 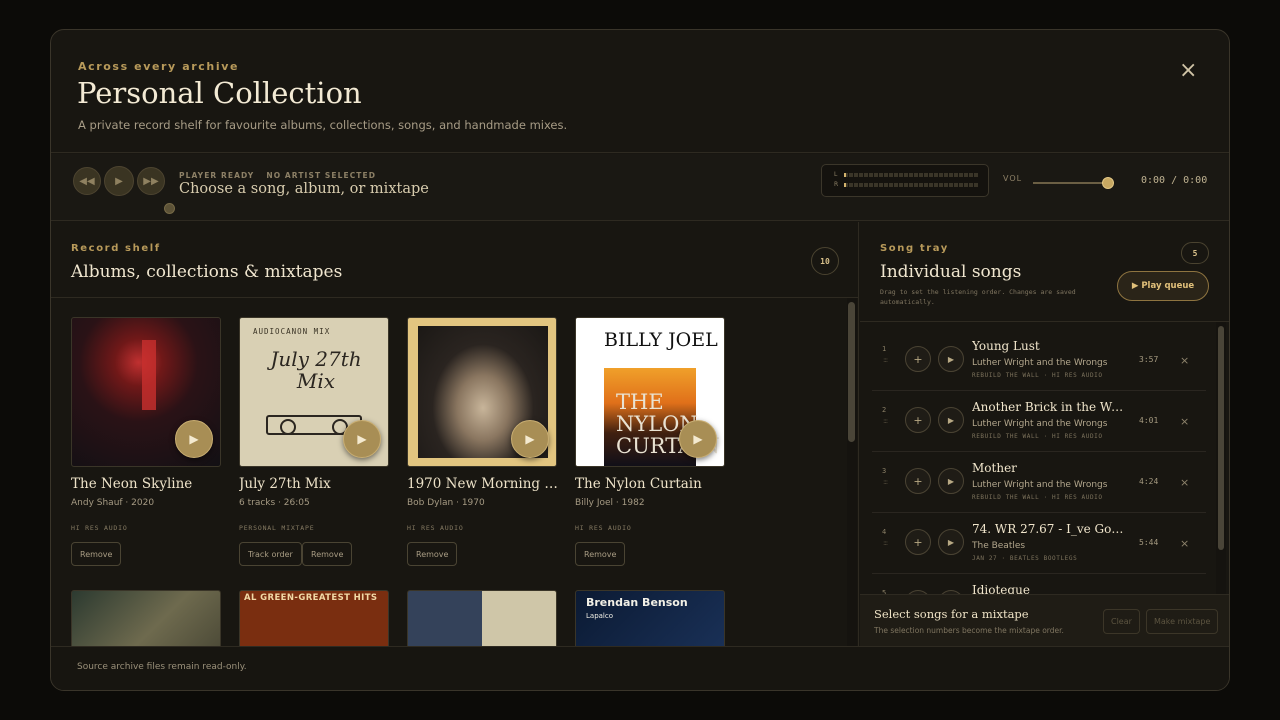 What do you see at coordinates (321, 175) in the screenshot?
I see `player-artist: NO ARTIST SELECTED` at bounding box center [321, 175].